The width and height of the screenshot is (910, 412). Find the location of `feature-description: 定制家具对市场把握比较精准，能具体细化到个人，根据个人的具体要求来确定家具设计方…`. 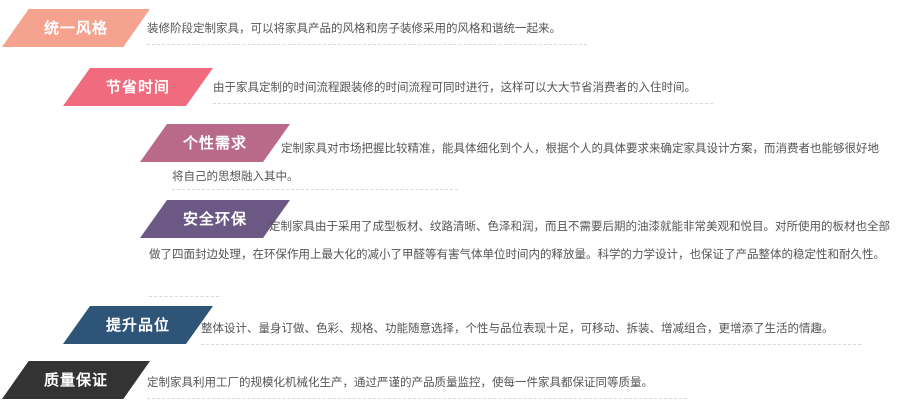

feature-description: 定制家具对市场把握比较精准，能具体细化到个人，根据个人的具体要求来确定家具设计方… is located at coordinates (525, 162).